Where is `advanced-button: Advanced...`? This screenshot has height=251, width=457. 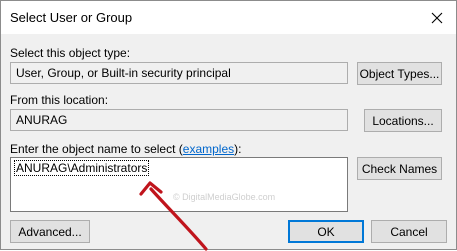
advanced-button: Advanced... is located at coordinates (50, 231).